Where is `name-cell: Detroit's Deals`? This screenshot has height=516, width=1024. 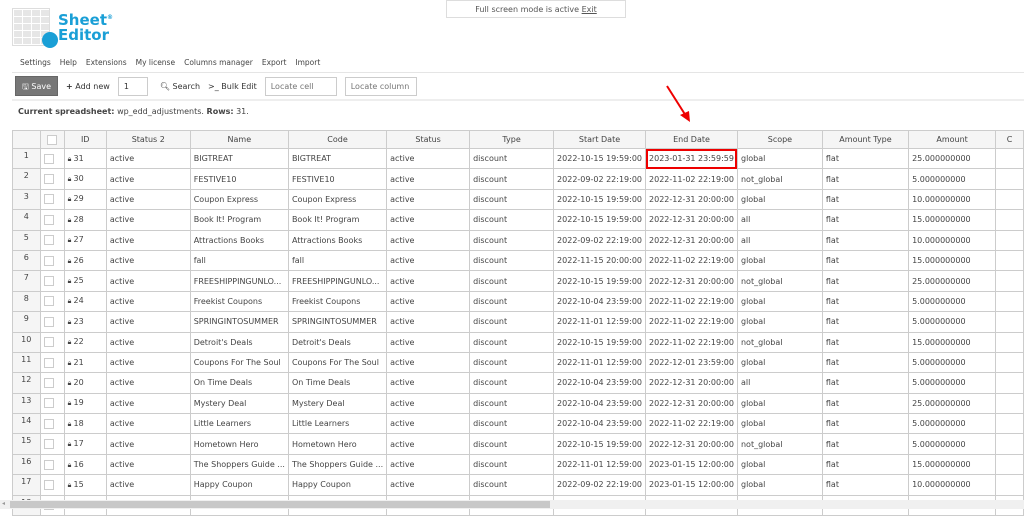
name-cell: Detroit's Deals is located at coordinates (239, 342).